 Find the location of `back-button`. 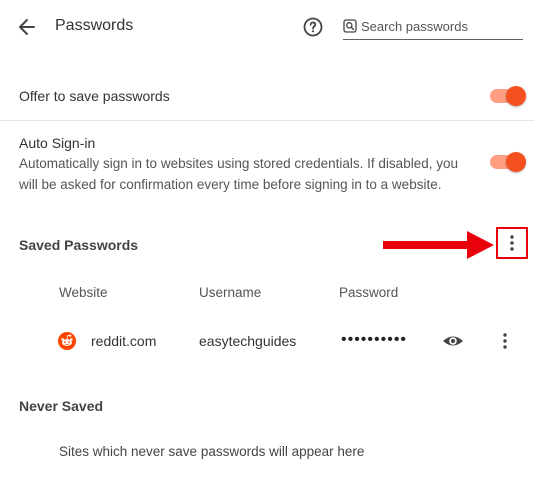

back-button is located at coordinates (27, 27).